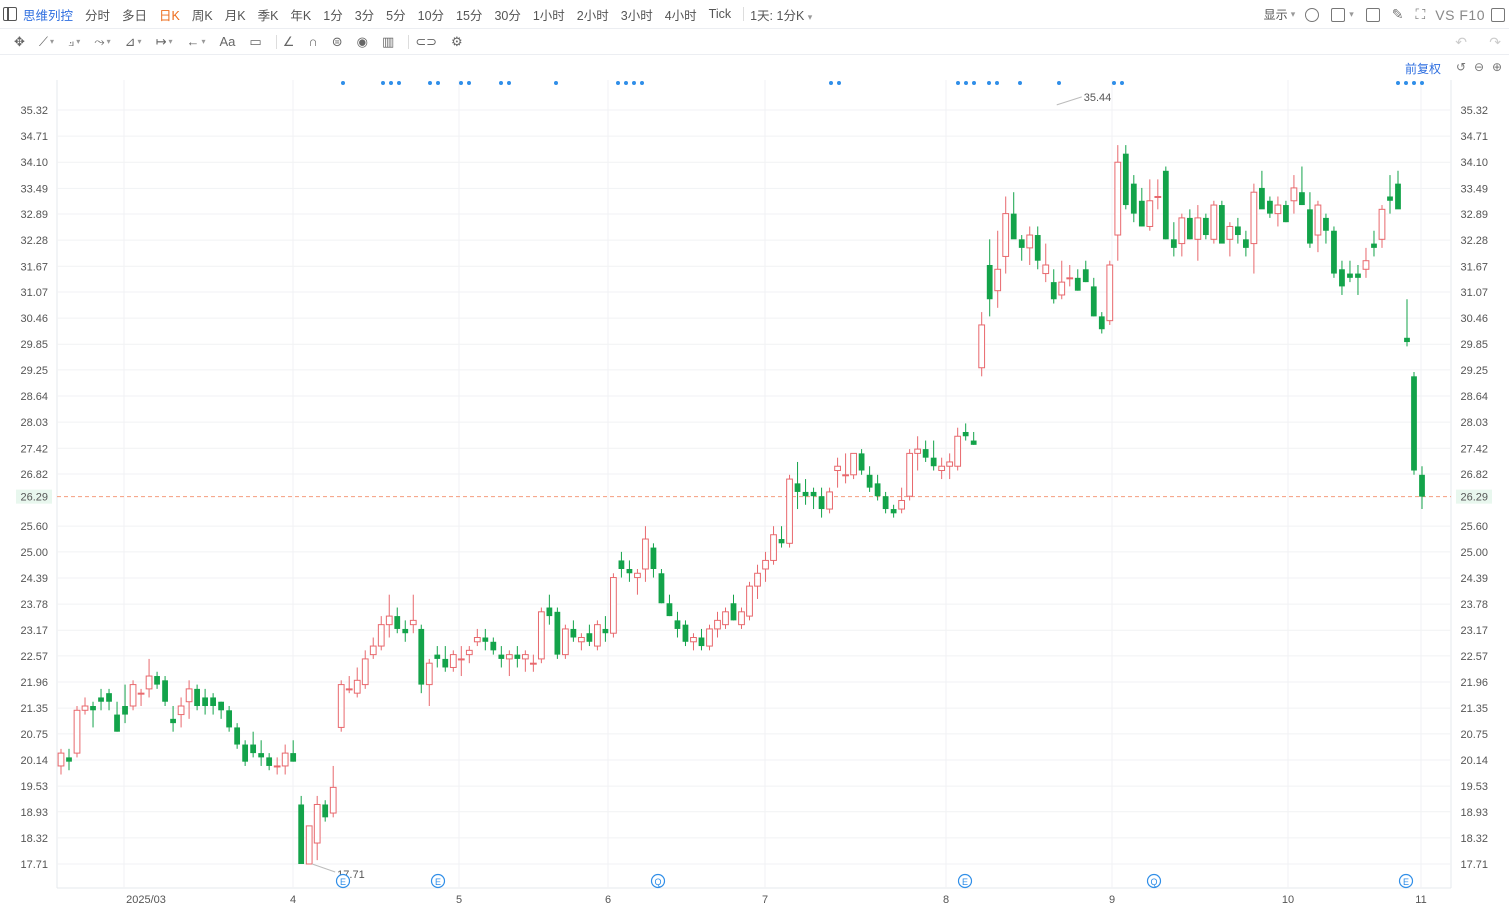 This screenshot has height=912, width=1509. What do you see at coordinates (608, 900) in the screenshot?
I see `x-axis-label: 6` at bounding box center [608, 900].